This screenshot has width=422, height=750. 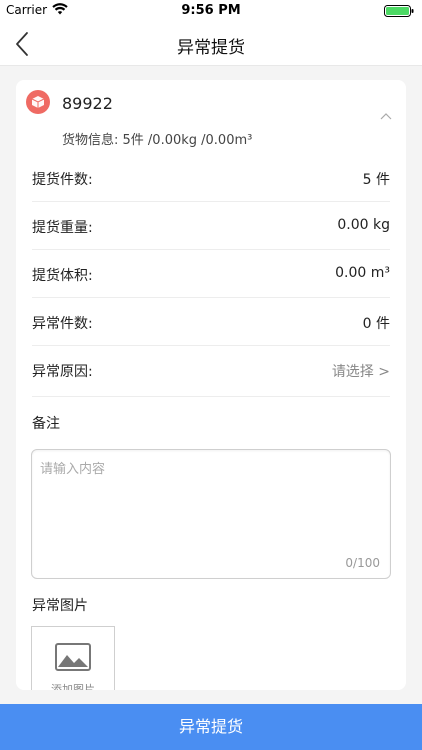 I want to click on nav-bar: 异常提货, so click(x=211, y=44).